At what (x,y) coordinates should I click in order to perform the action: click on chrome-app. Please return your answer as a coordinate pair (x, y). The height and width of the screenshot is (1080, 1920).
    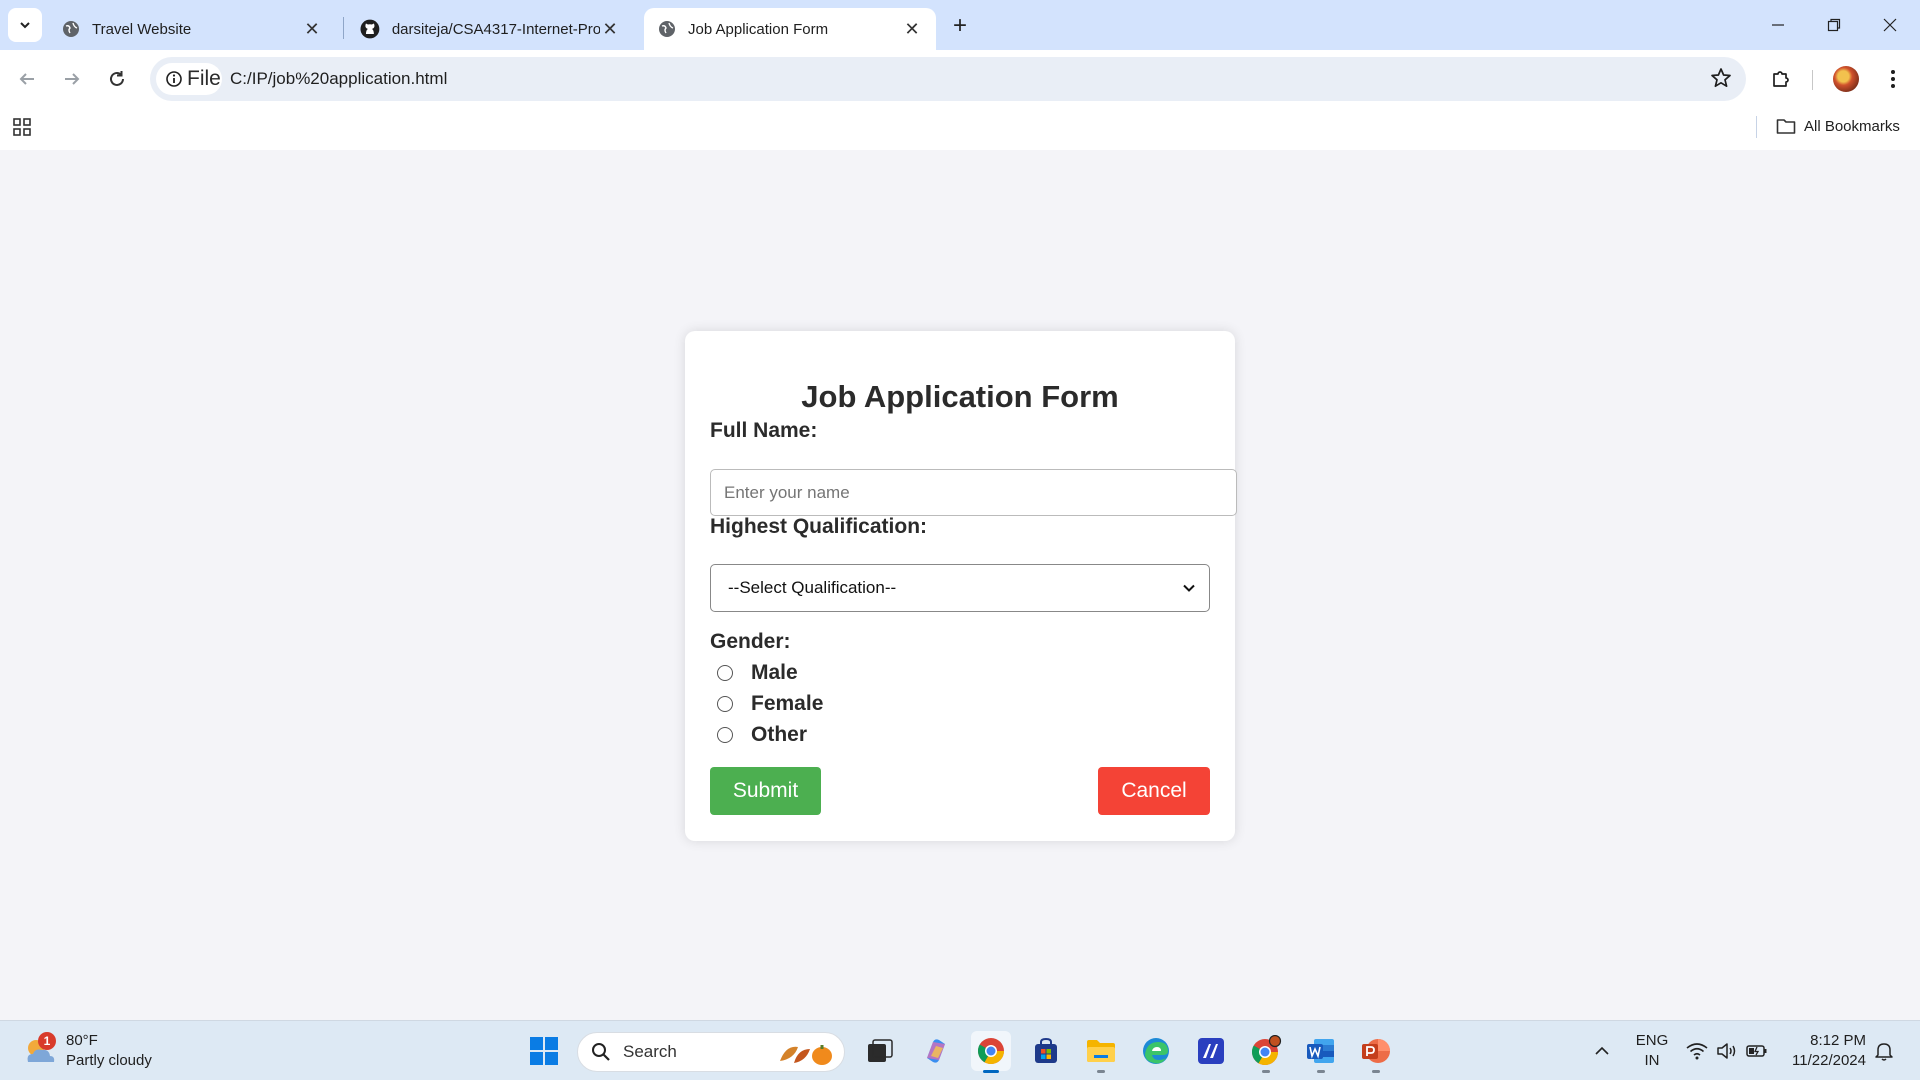
    Looking at the image, I should click on (991, 1052).